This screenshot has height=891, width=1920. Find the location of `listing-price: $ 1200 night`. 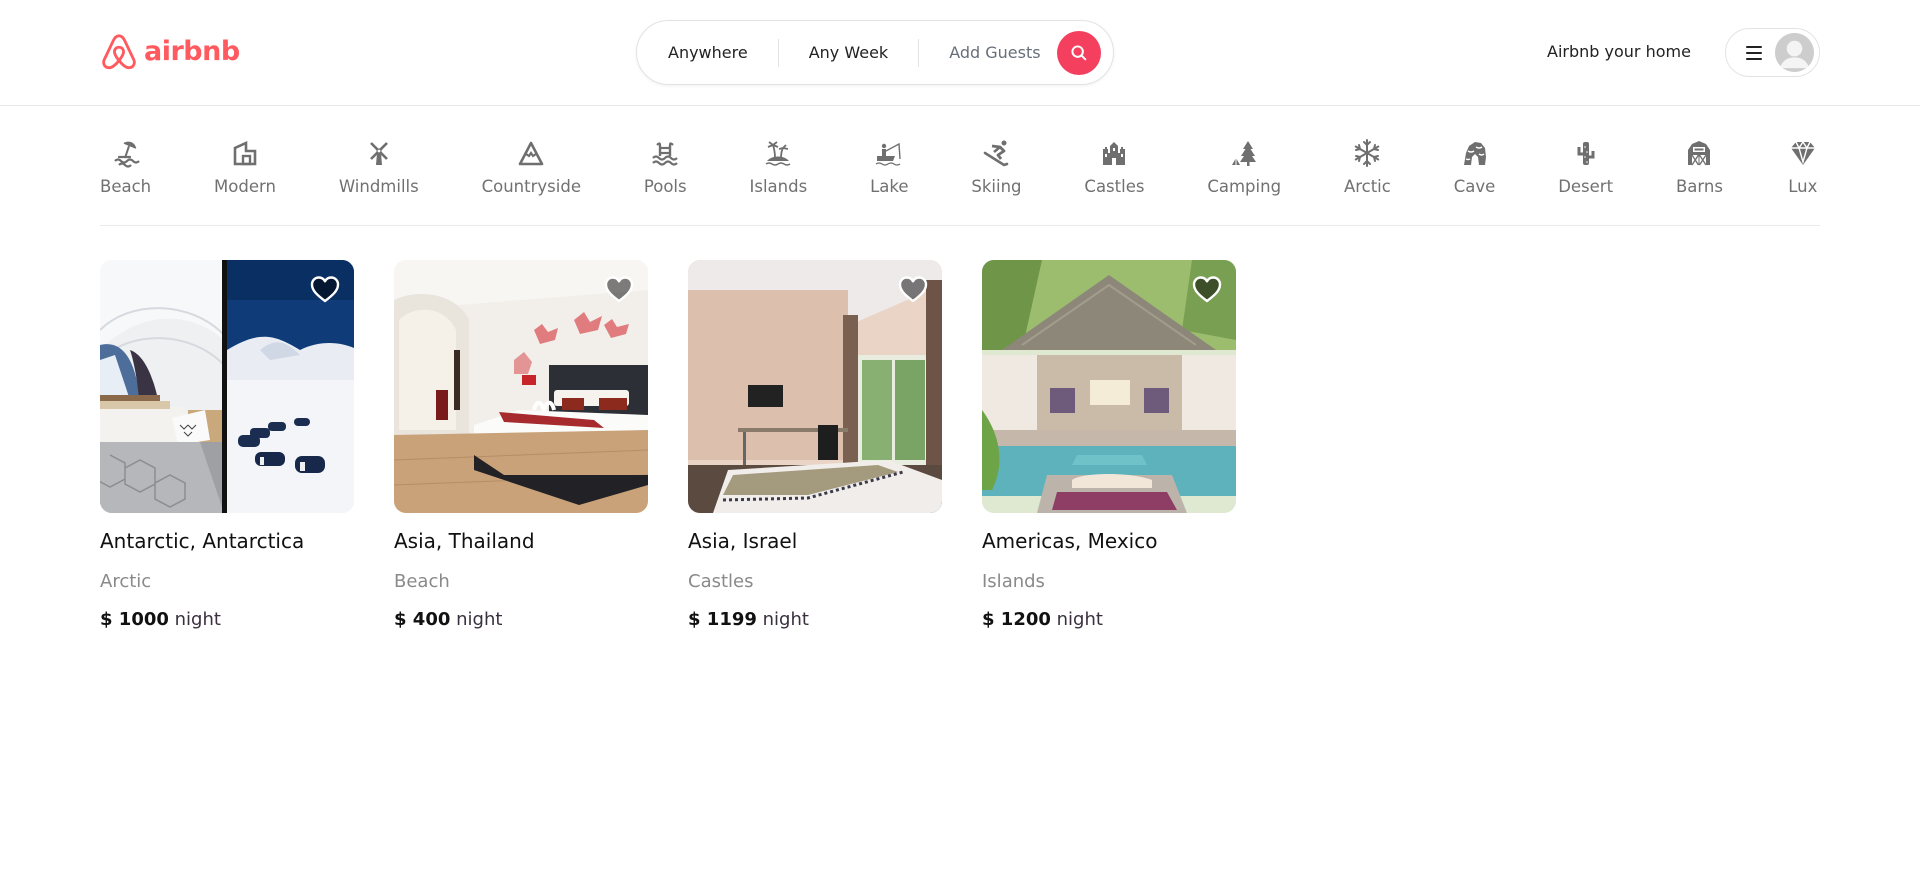

listing-price: $ 1200 night is located at coordinates (1109, 620).